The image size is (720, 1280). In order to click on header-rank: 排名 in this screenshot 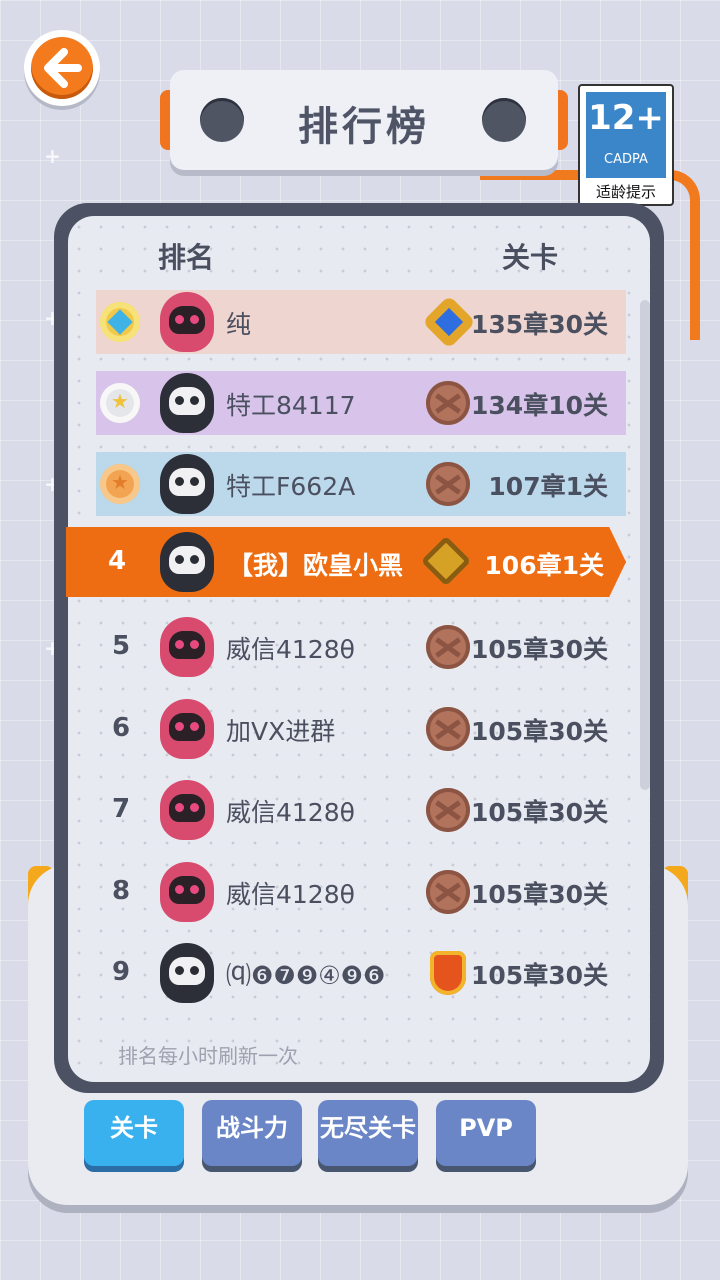, I will do `click(186, 257)`.